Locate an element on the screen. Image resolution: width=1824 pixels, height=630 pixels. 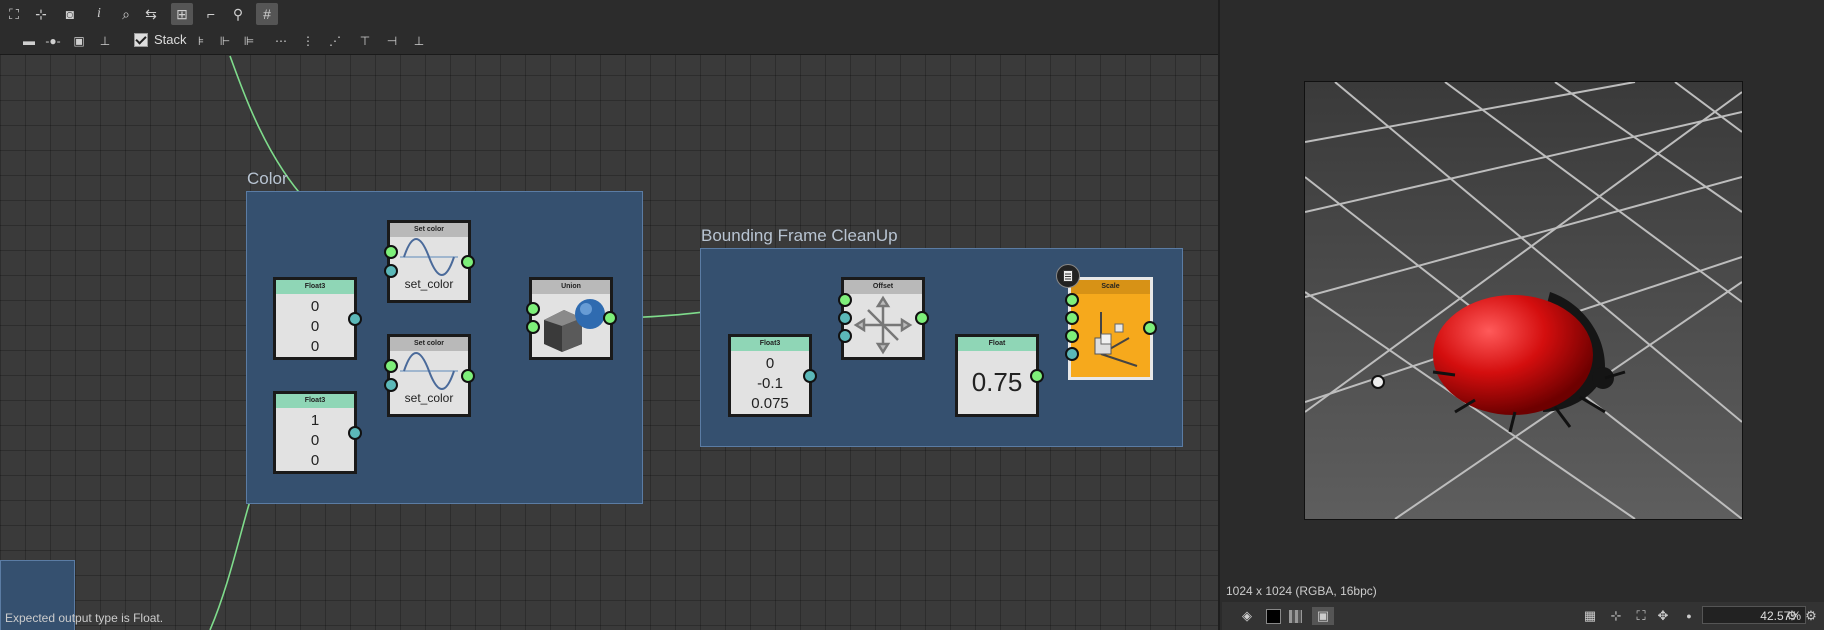
center-icon: ⊹ is located at coordinates (41, 14).